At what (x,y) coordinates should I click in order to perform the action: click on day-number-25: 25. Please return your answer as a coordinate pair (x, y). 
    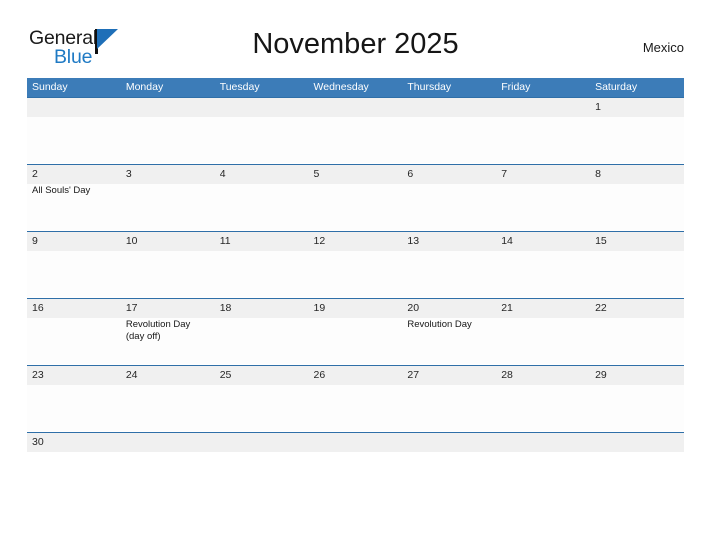
    Looking at the image, I should click on (262, 375).